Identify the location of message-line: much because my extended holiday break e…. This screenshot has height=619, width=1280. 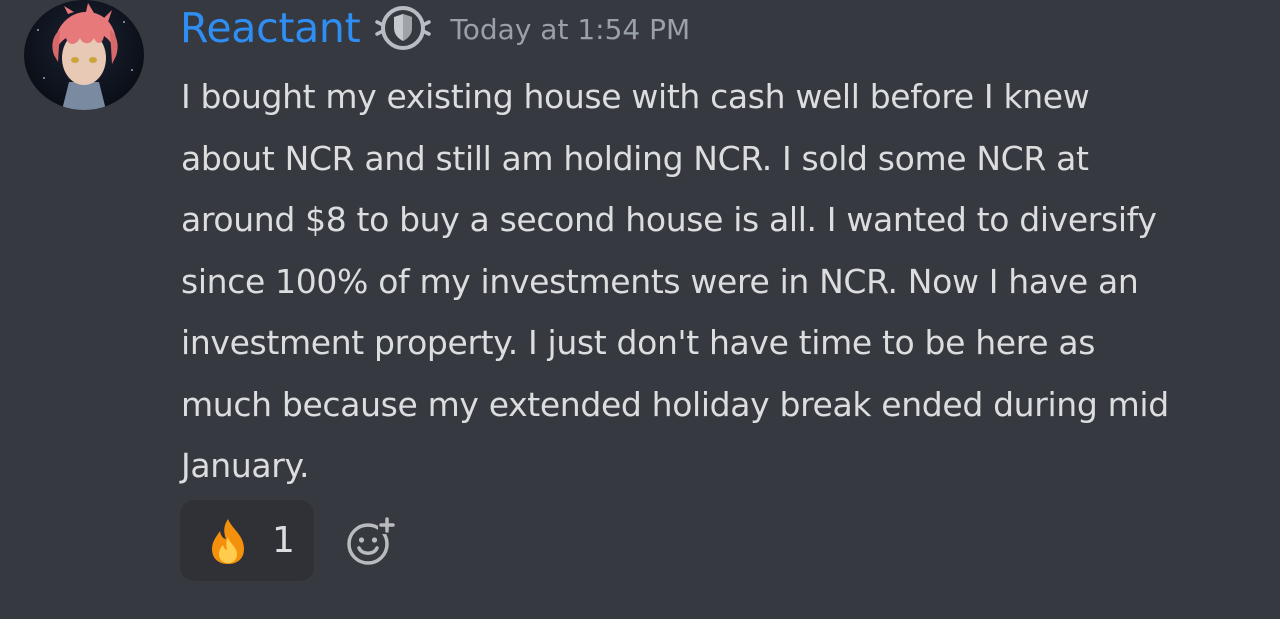
(675, 404).